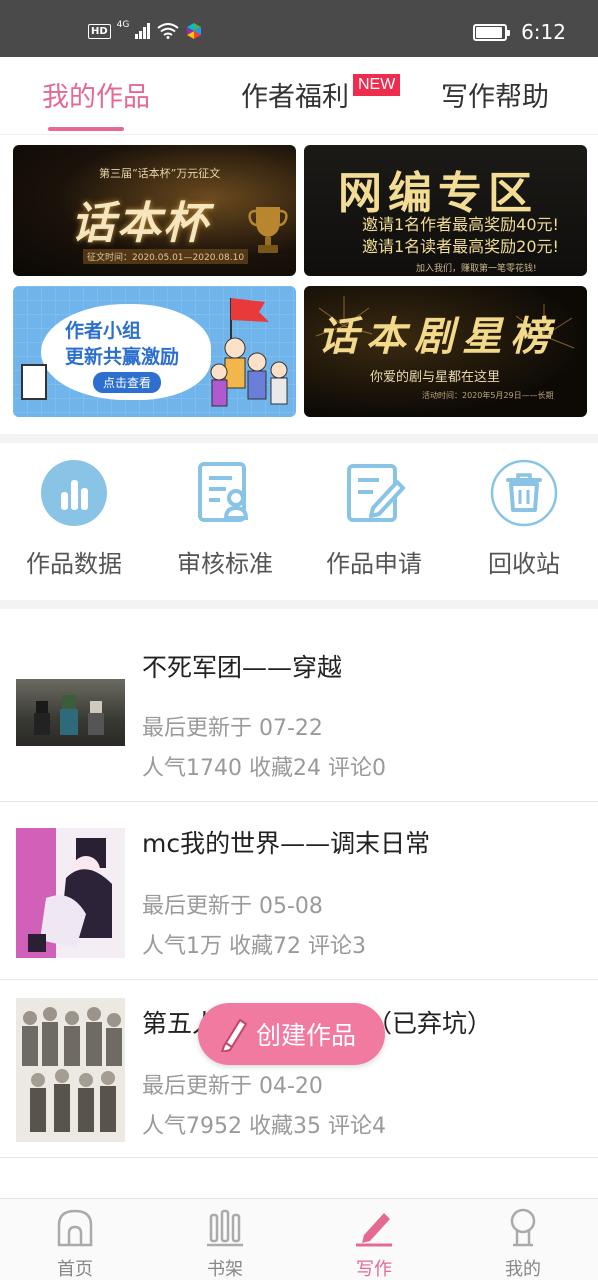  I want to click on hd-badge: HD, so click(99, 31).